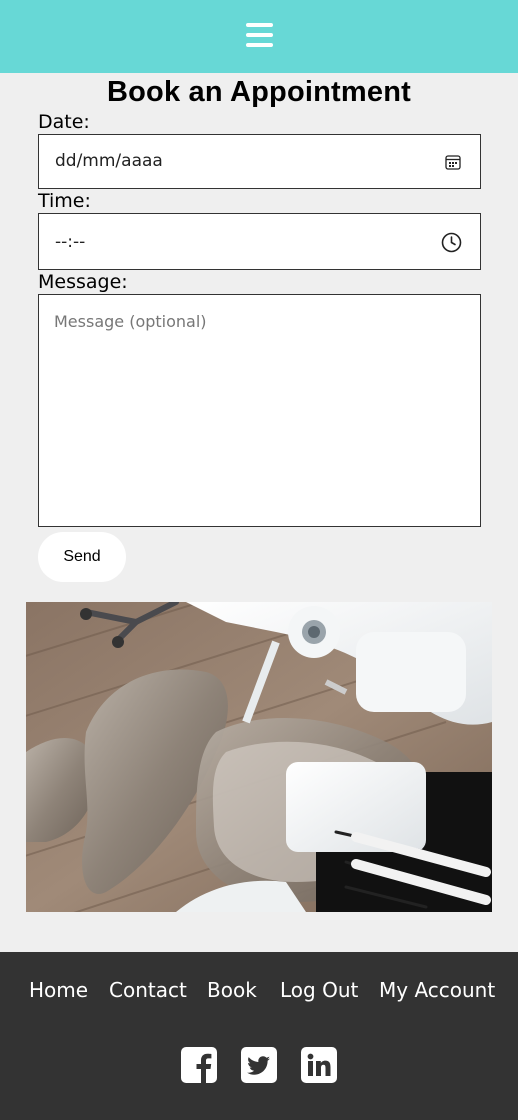 Image resolution: width=518 pixels, height=1120 pixels. I want to click on top-bar, so click(259, 36).